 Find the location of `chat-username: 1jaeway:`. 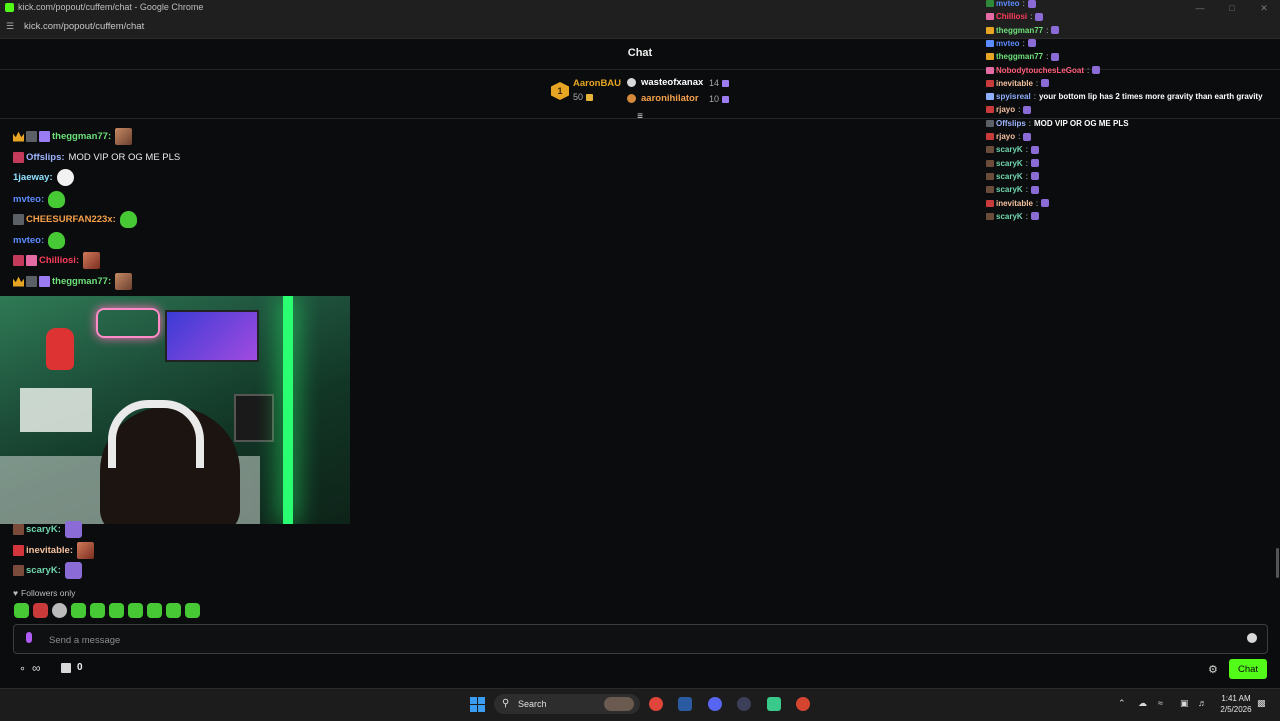

chat-username: 1jaeway: is located at coordinates (33, 177).